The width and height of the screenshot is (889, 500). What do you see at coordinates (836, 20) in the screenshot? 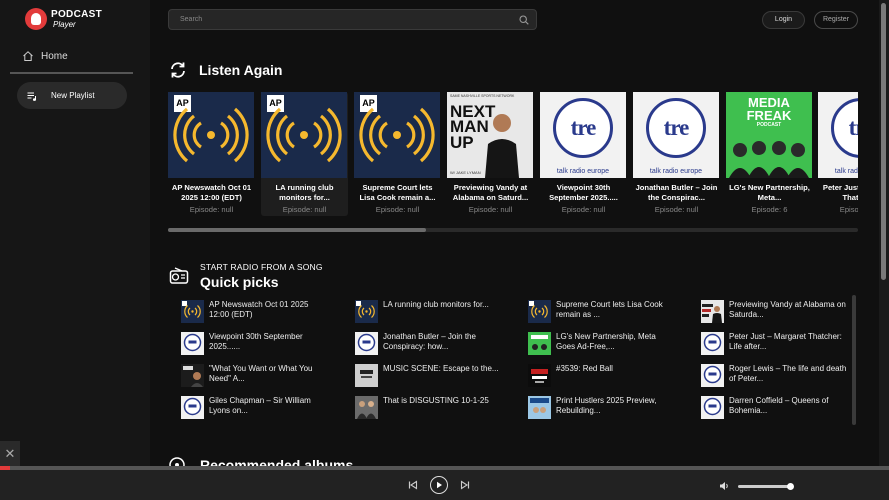
I see `register-button: Register` at bounding box center [836, 20].